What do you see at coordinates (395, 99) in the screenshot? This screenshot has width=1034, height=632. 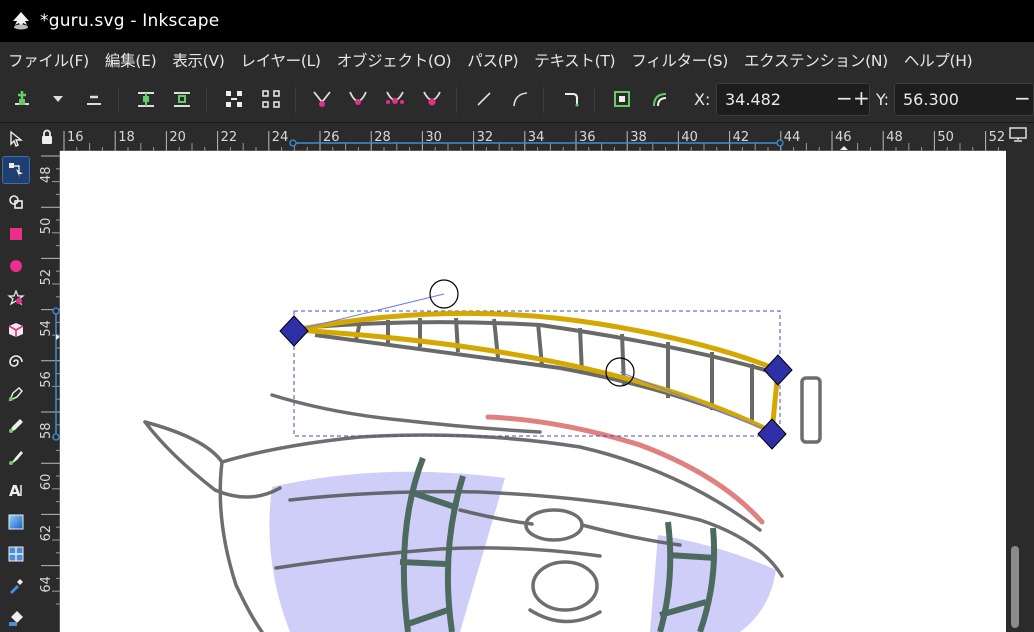 I see `node-symmetric-icon` at bounding box center [395, 99].